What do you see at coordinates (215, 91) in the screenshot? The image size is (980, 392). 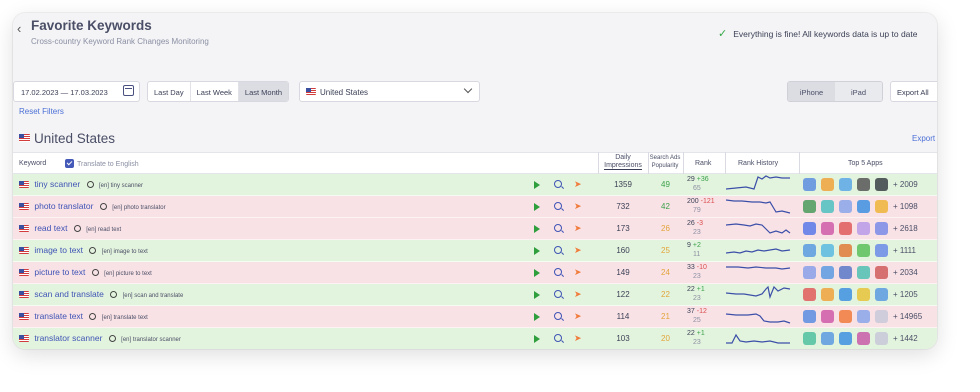 I see `period-last-week: Last Week` at bounding box center [215, 91].